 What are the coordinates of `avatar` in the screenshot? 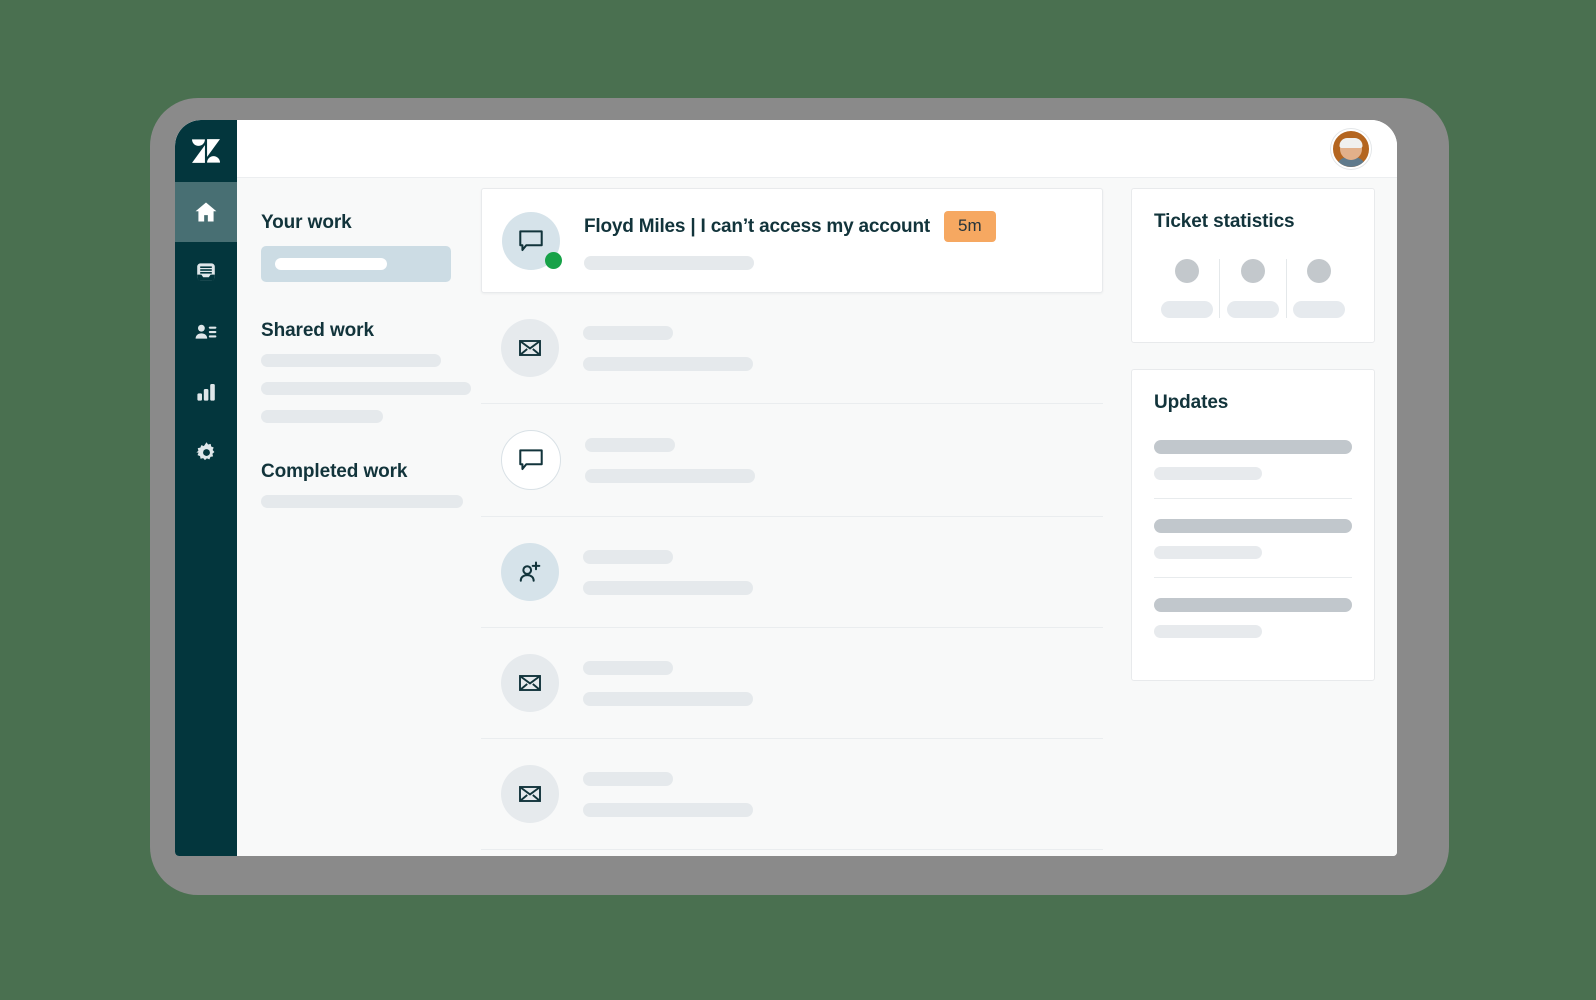 It's located at (1351, 148).